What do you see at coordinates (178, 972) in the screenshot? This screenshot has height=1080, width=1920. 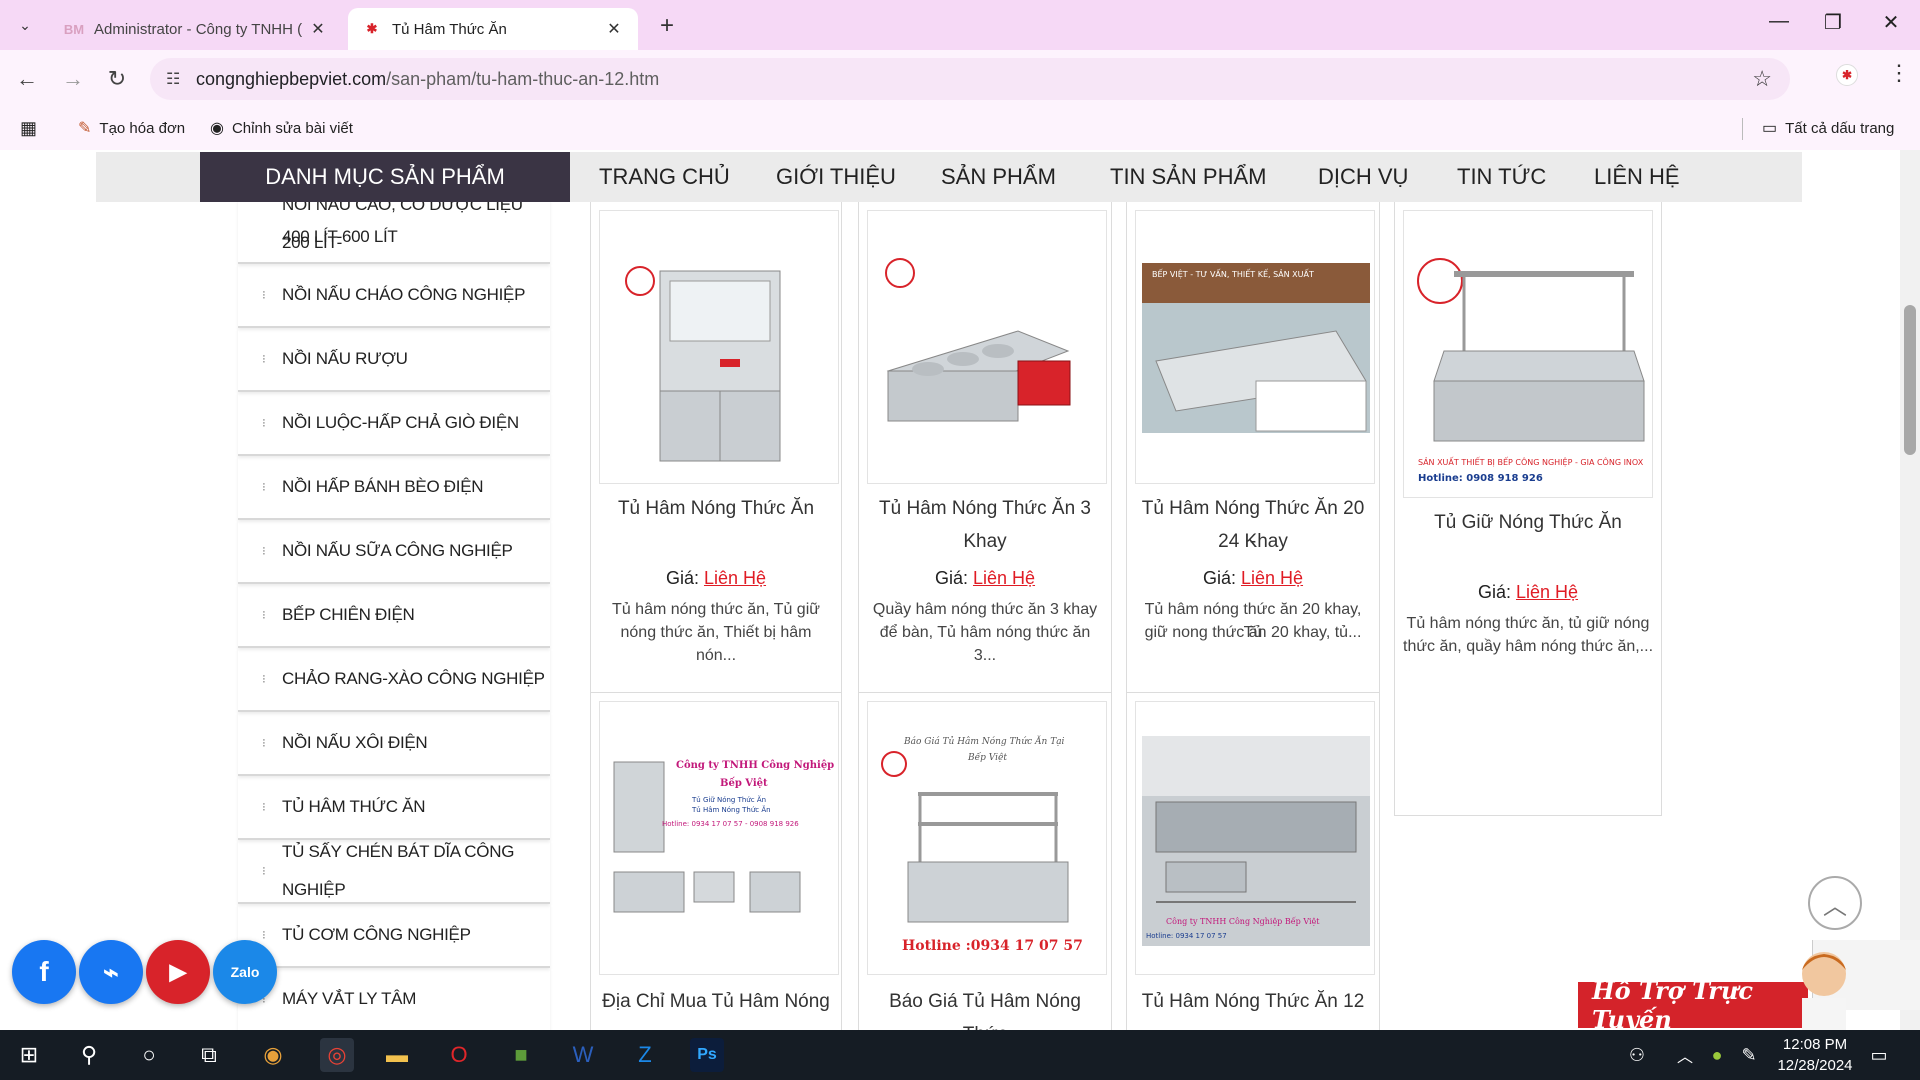 I see `youtube-icon: ▶` at bounding box center [178, 972].